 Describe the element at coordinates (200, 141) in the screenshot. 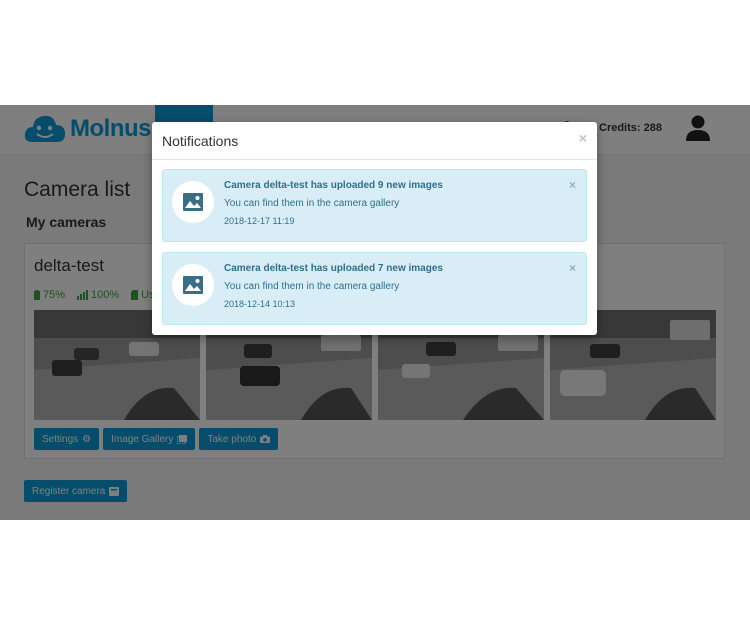

I see `modal-title: Notifications` at that location.